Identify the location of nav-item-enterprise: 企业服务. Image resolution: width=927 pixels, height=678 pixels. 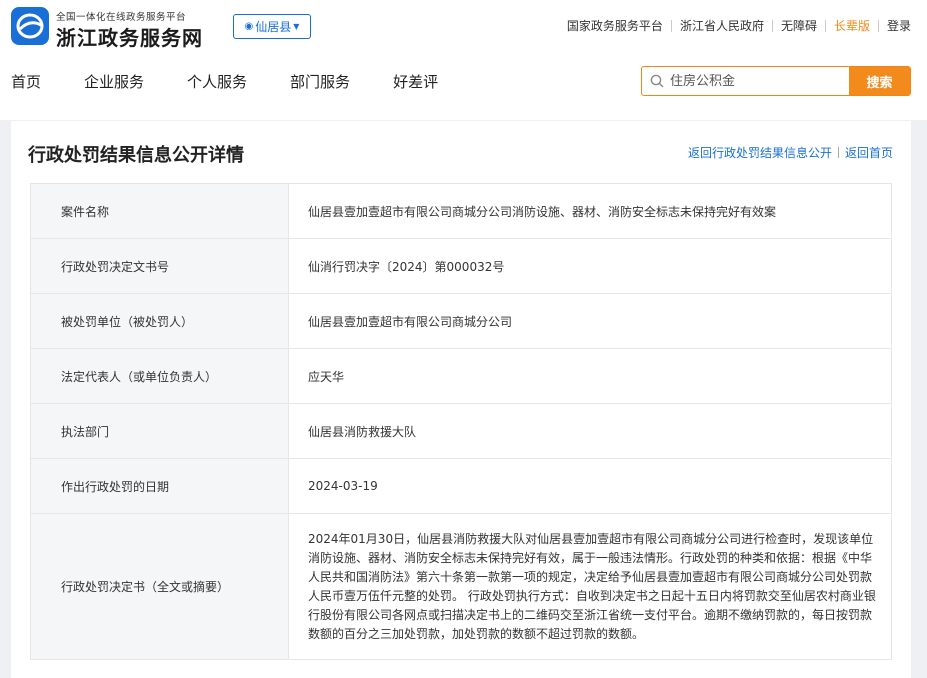
(114, 81).